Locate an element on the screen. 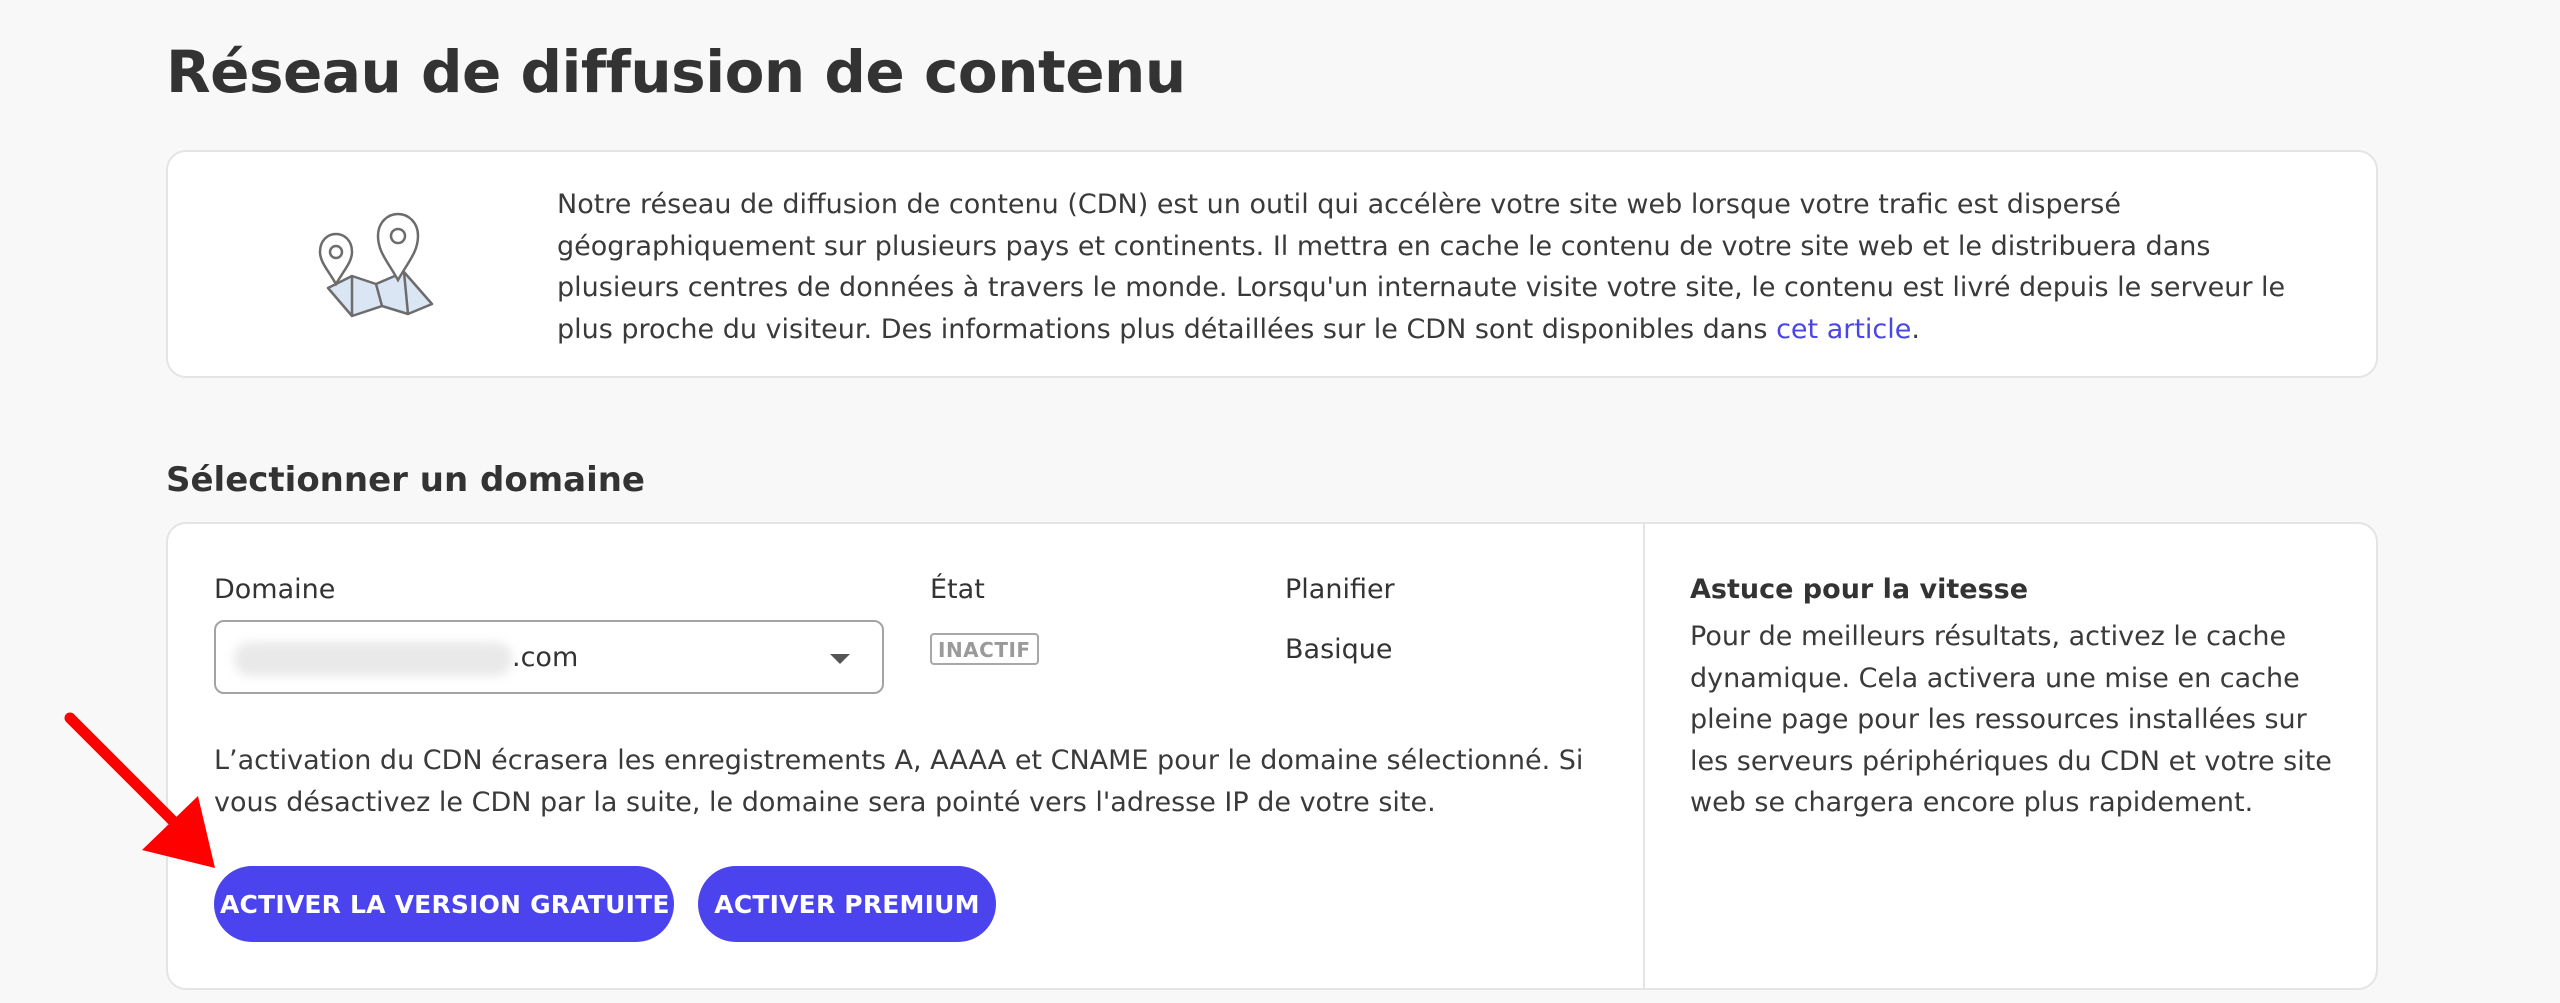 This screenshot has height=1003, width=2560. cdn-description-end: . is located at coordinates (1915, 329).